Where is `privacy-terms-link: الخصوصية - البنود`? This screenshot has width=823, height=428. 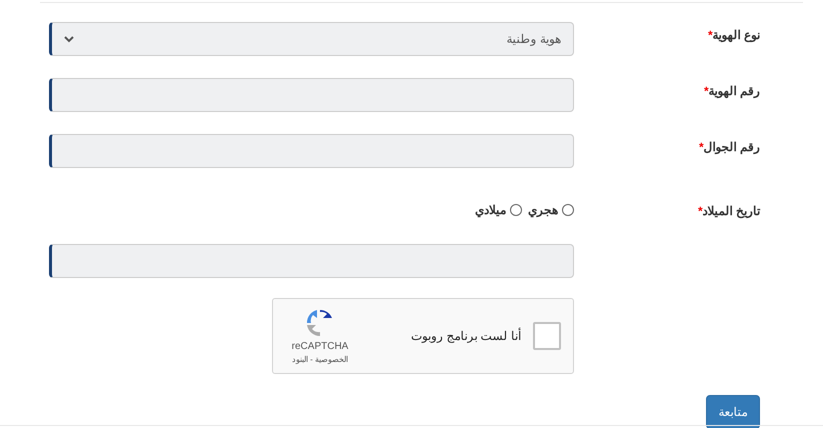
privacy-terms-link: الخصوصية - البنود is located at coordinates (320, 360).